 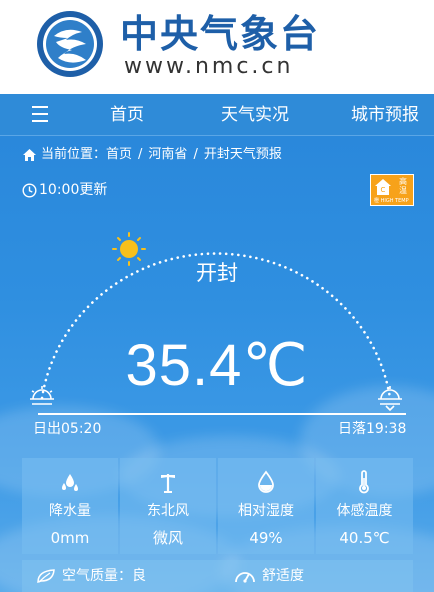 I want to click on menu-icon, so click(x=40, y=115).